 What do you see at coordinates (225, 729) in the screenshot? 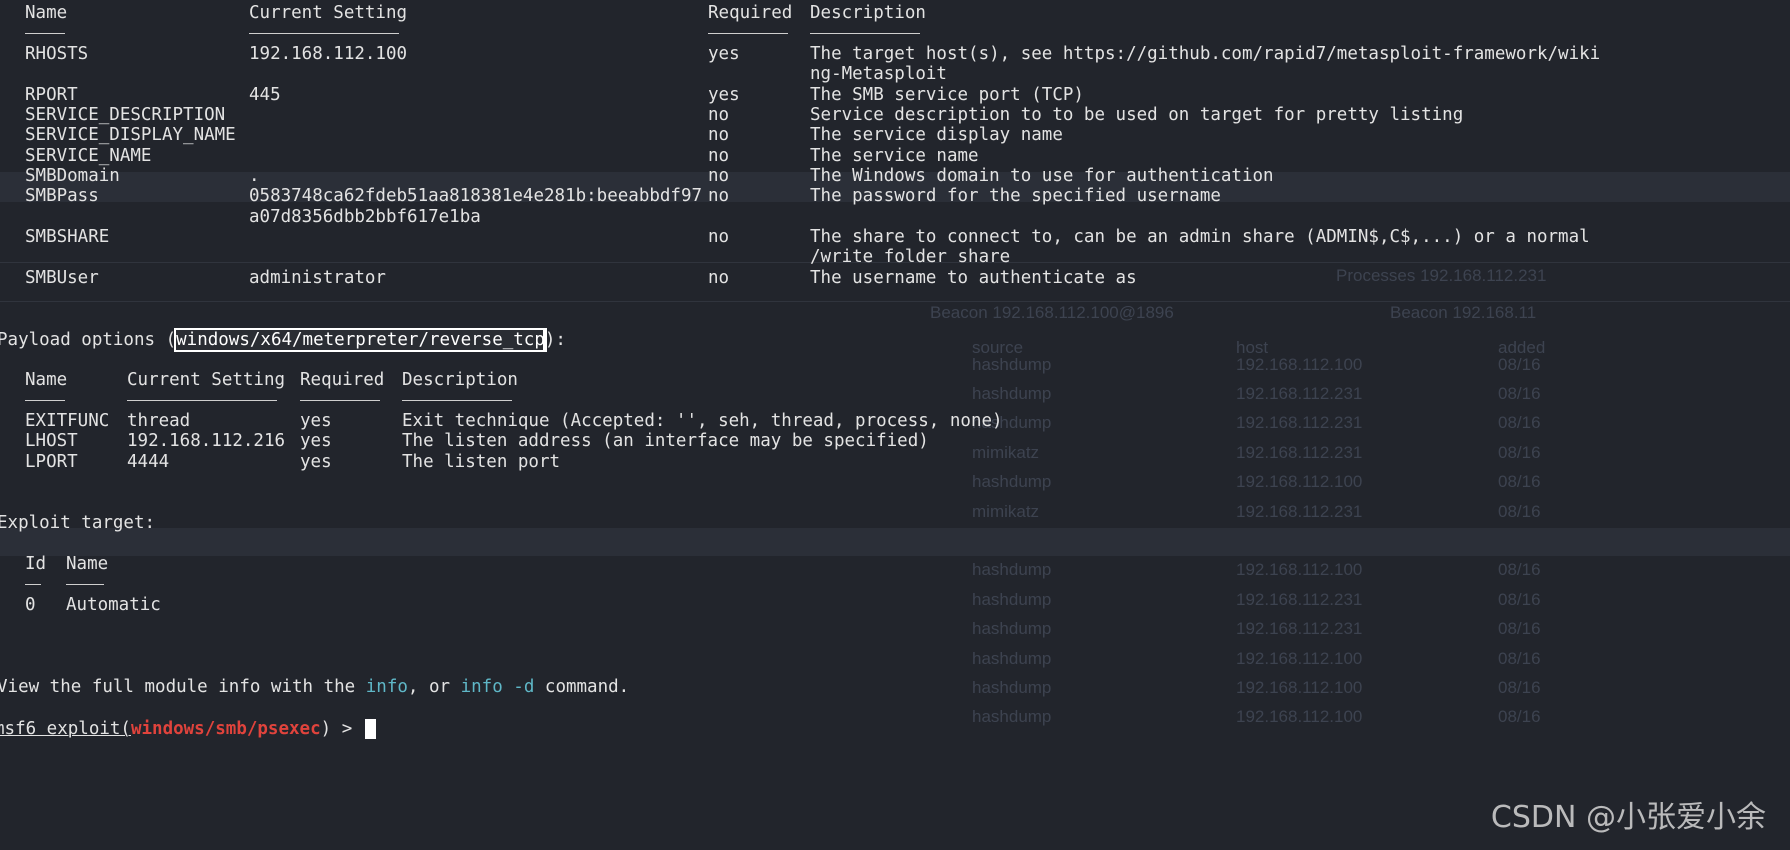
I see `prompt-module: windows/smb/psexec` at bounding box center [225, 729].